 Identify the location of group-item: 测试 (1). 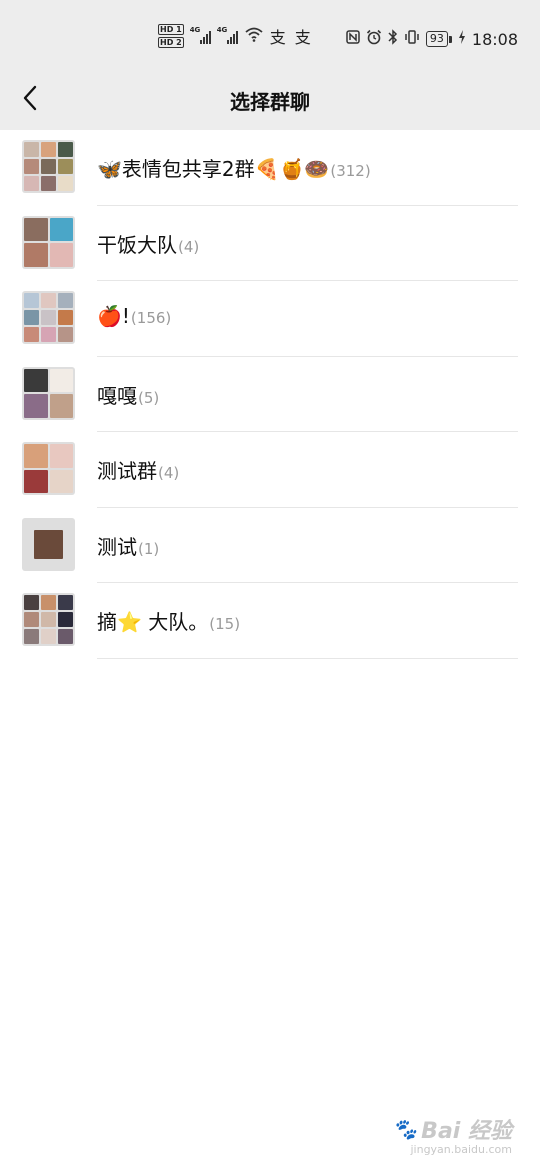
(270, 545).